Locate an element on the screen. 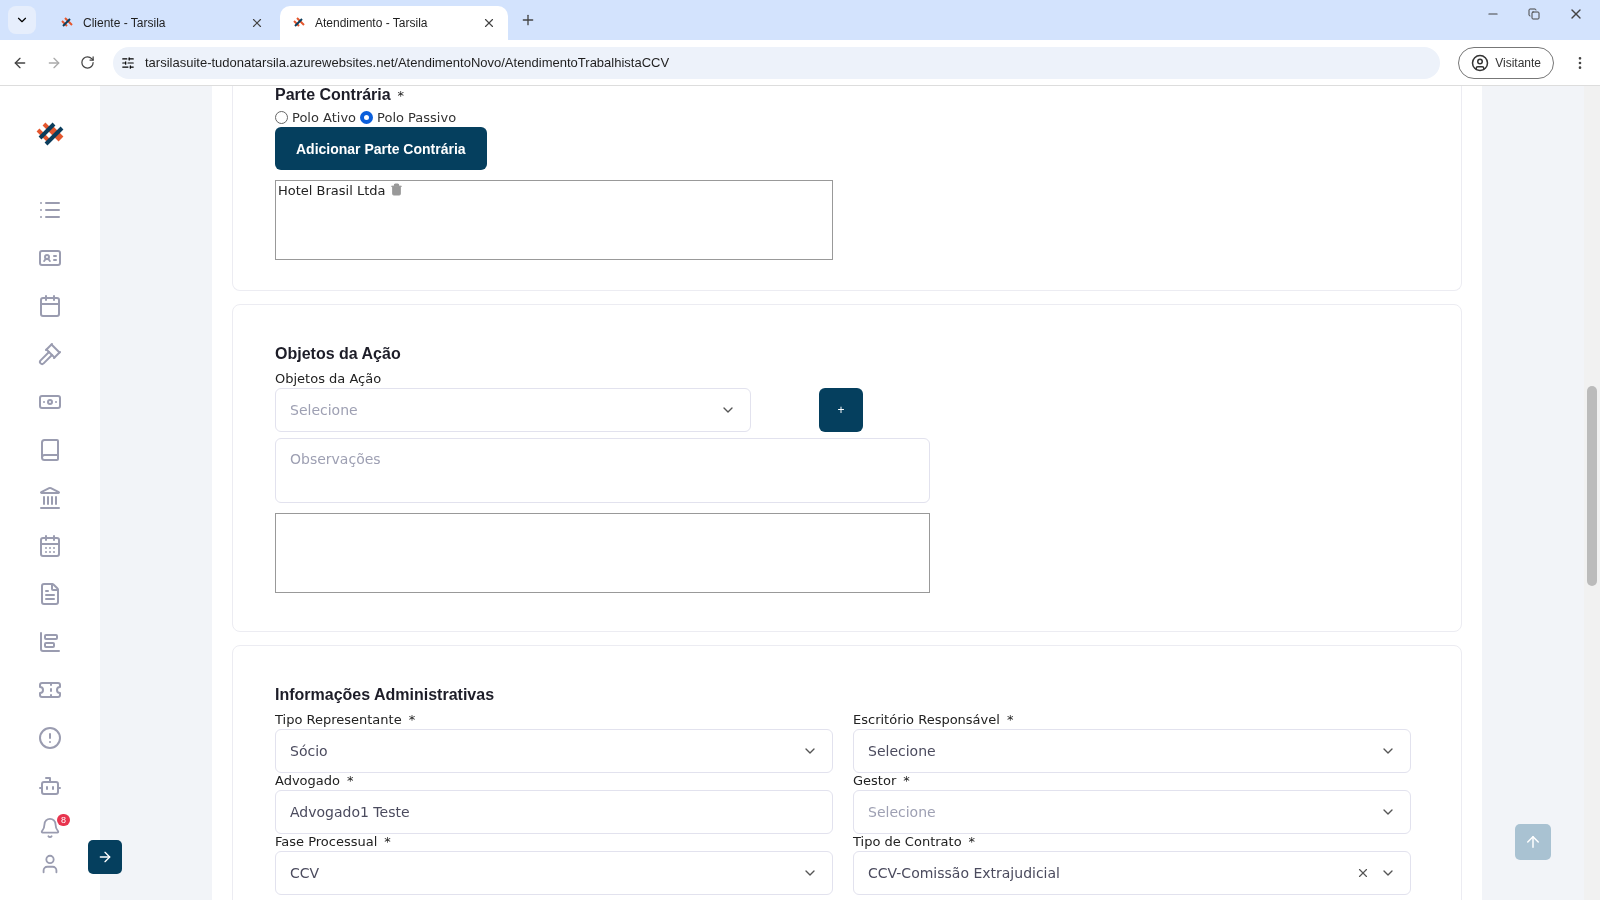  field-label: Gestor is located at coordinates (875, 780).